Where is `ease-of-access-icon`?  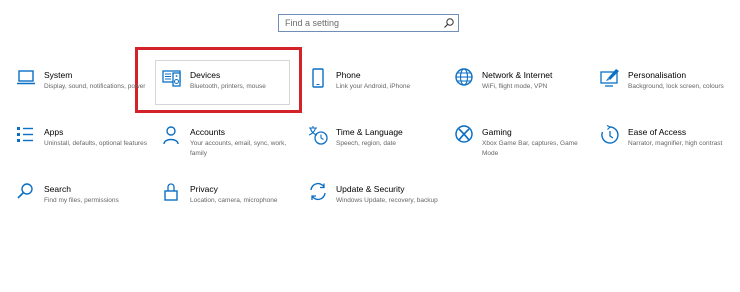
ease-of-access-icon is located at coordinates (611, 136).